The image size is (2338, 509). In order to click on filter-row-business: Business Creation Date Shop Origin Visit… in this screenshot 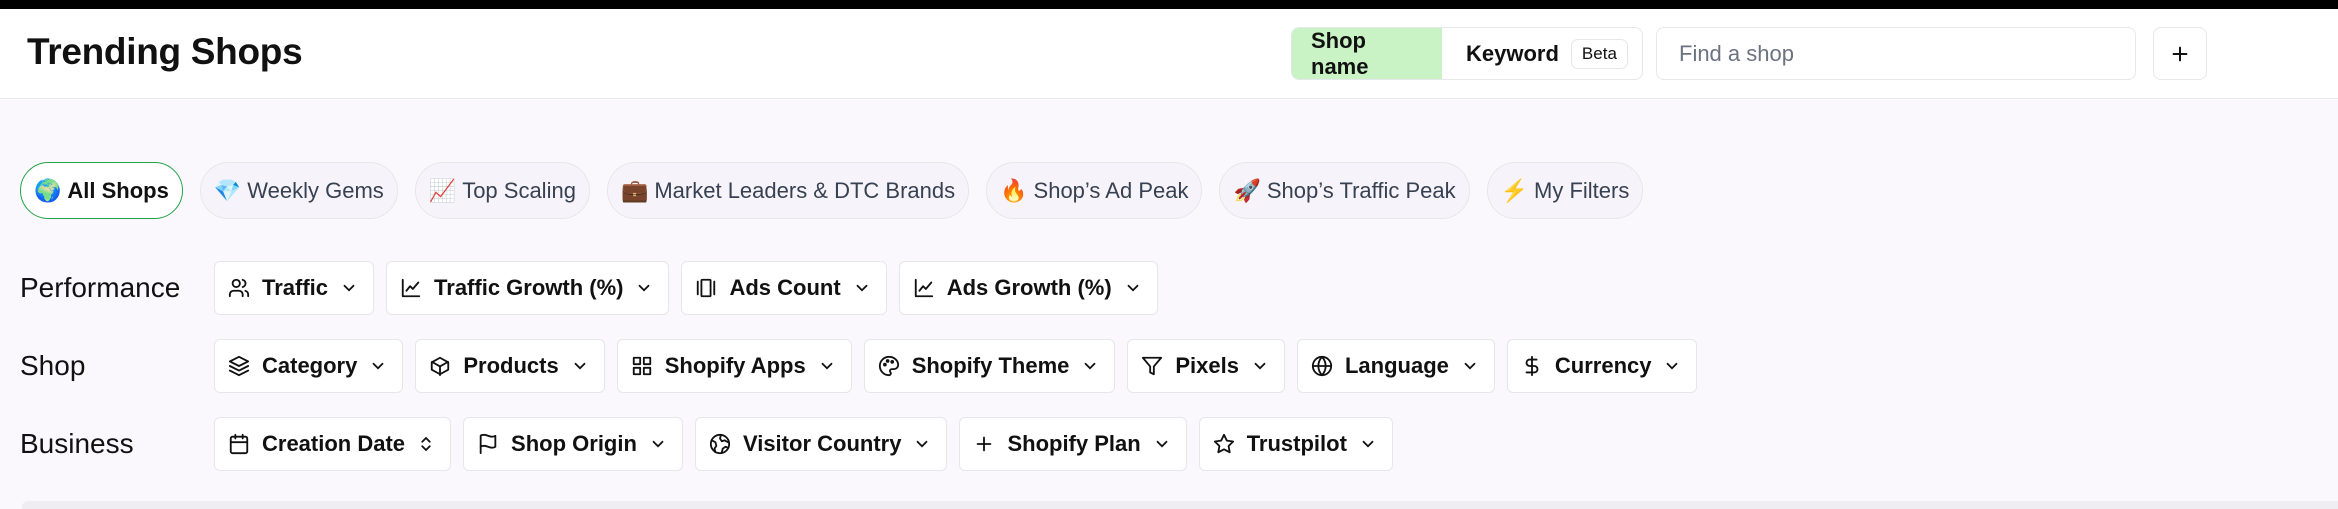, I will do `click(706, 444)`.